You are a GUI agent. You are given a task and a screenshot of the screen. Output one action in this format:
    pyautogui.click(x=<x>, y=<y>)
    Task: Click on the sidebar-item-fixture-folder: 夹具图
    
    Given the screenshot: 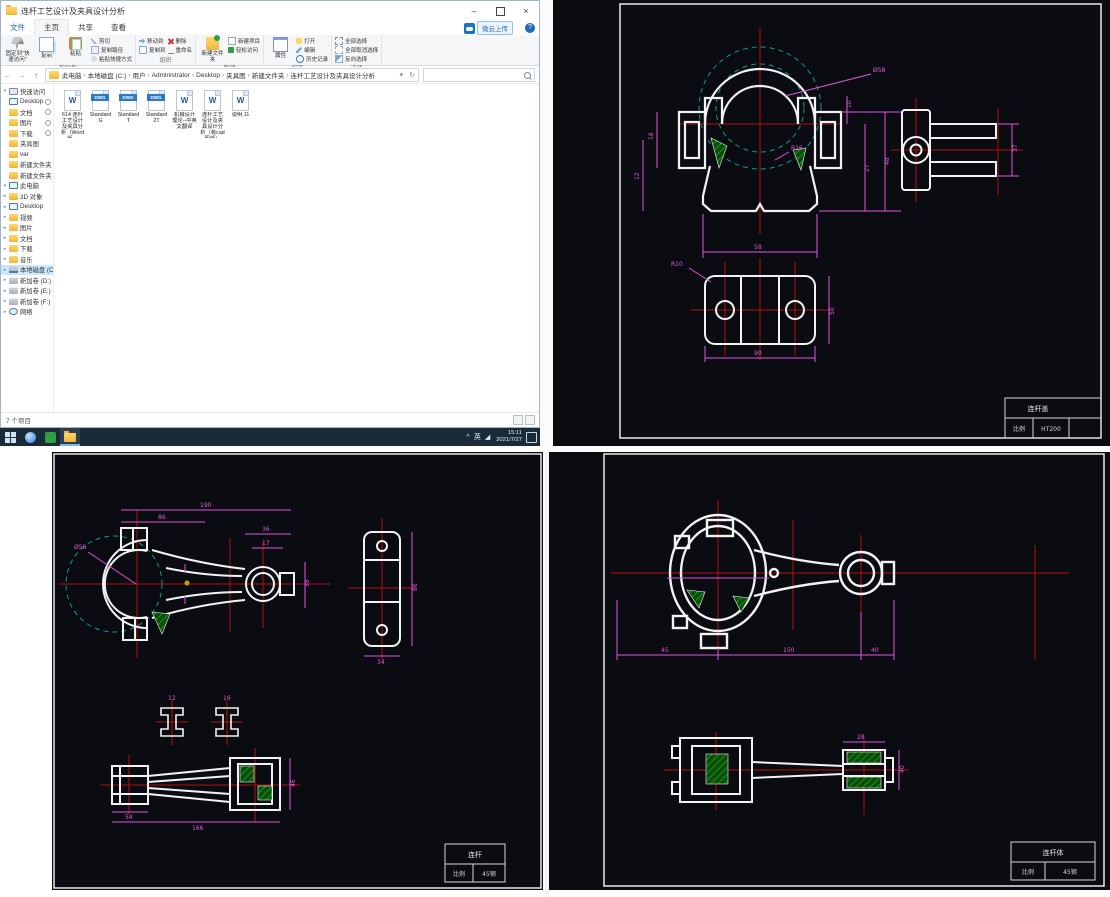 What is the action you would take?
    pyautogui.click(x=27, y=144)
    